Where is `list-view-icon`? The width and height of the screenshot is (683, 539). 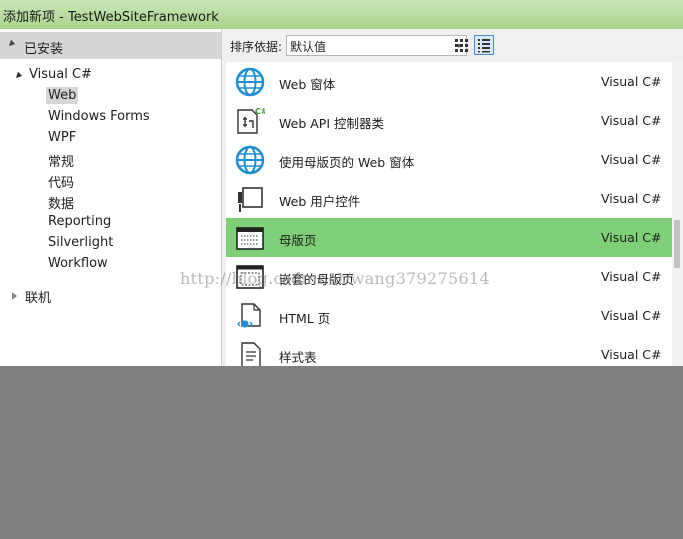 list-view-icon is located at coordinates (484, 46).